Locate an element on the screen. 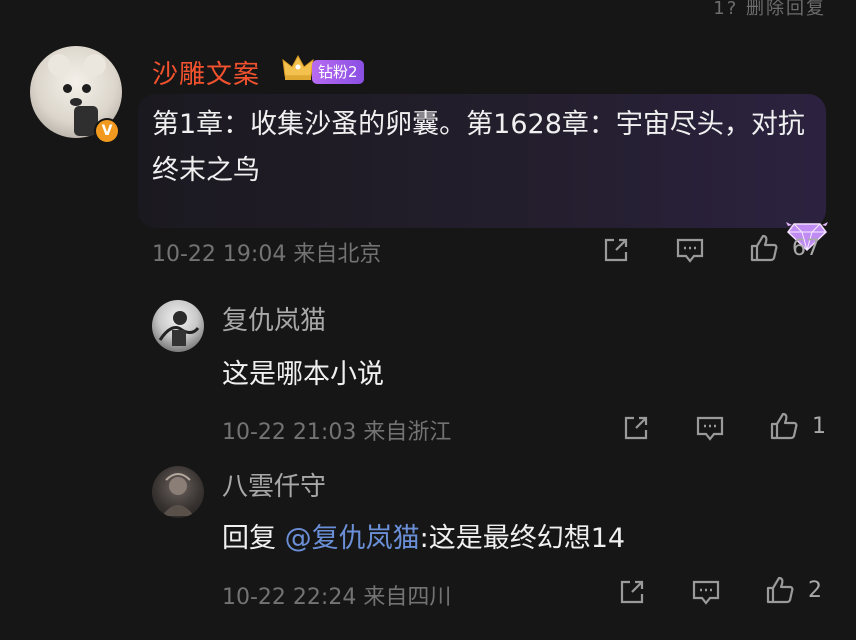  reply-text: 这是哪本小说 is located at coordinates (303, 374).